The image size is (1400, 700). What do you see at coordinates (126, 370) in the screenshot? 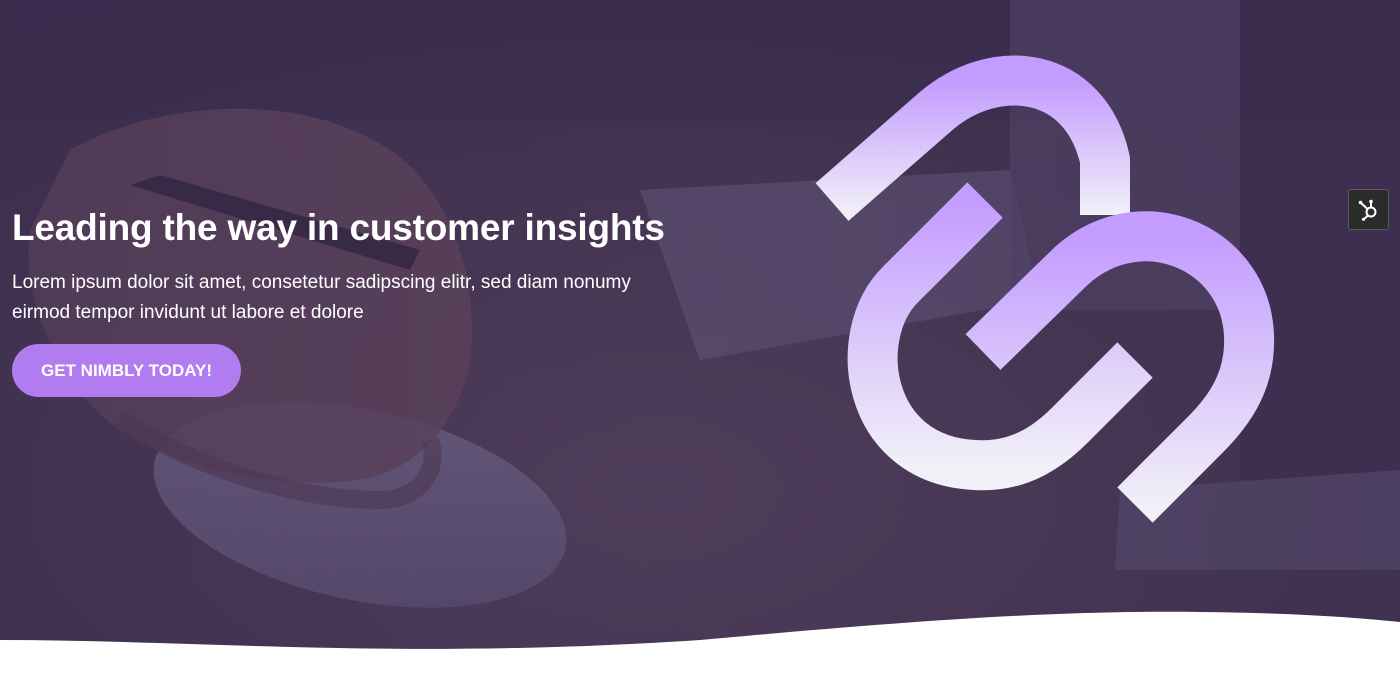
I see `get-nimbly-button: GET NIMBLY TODAY!` at bounding box center [126, 370].